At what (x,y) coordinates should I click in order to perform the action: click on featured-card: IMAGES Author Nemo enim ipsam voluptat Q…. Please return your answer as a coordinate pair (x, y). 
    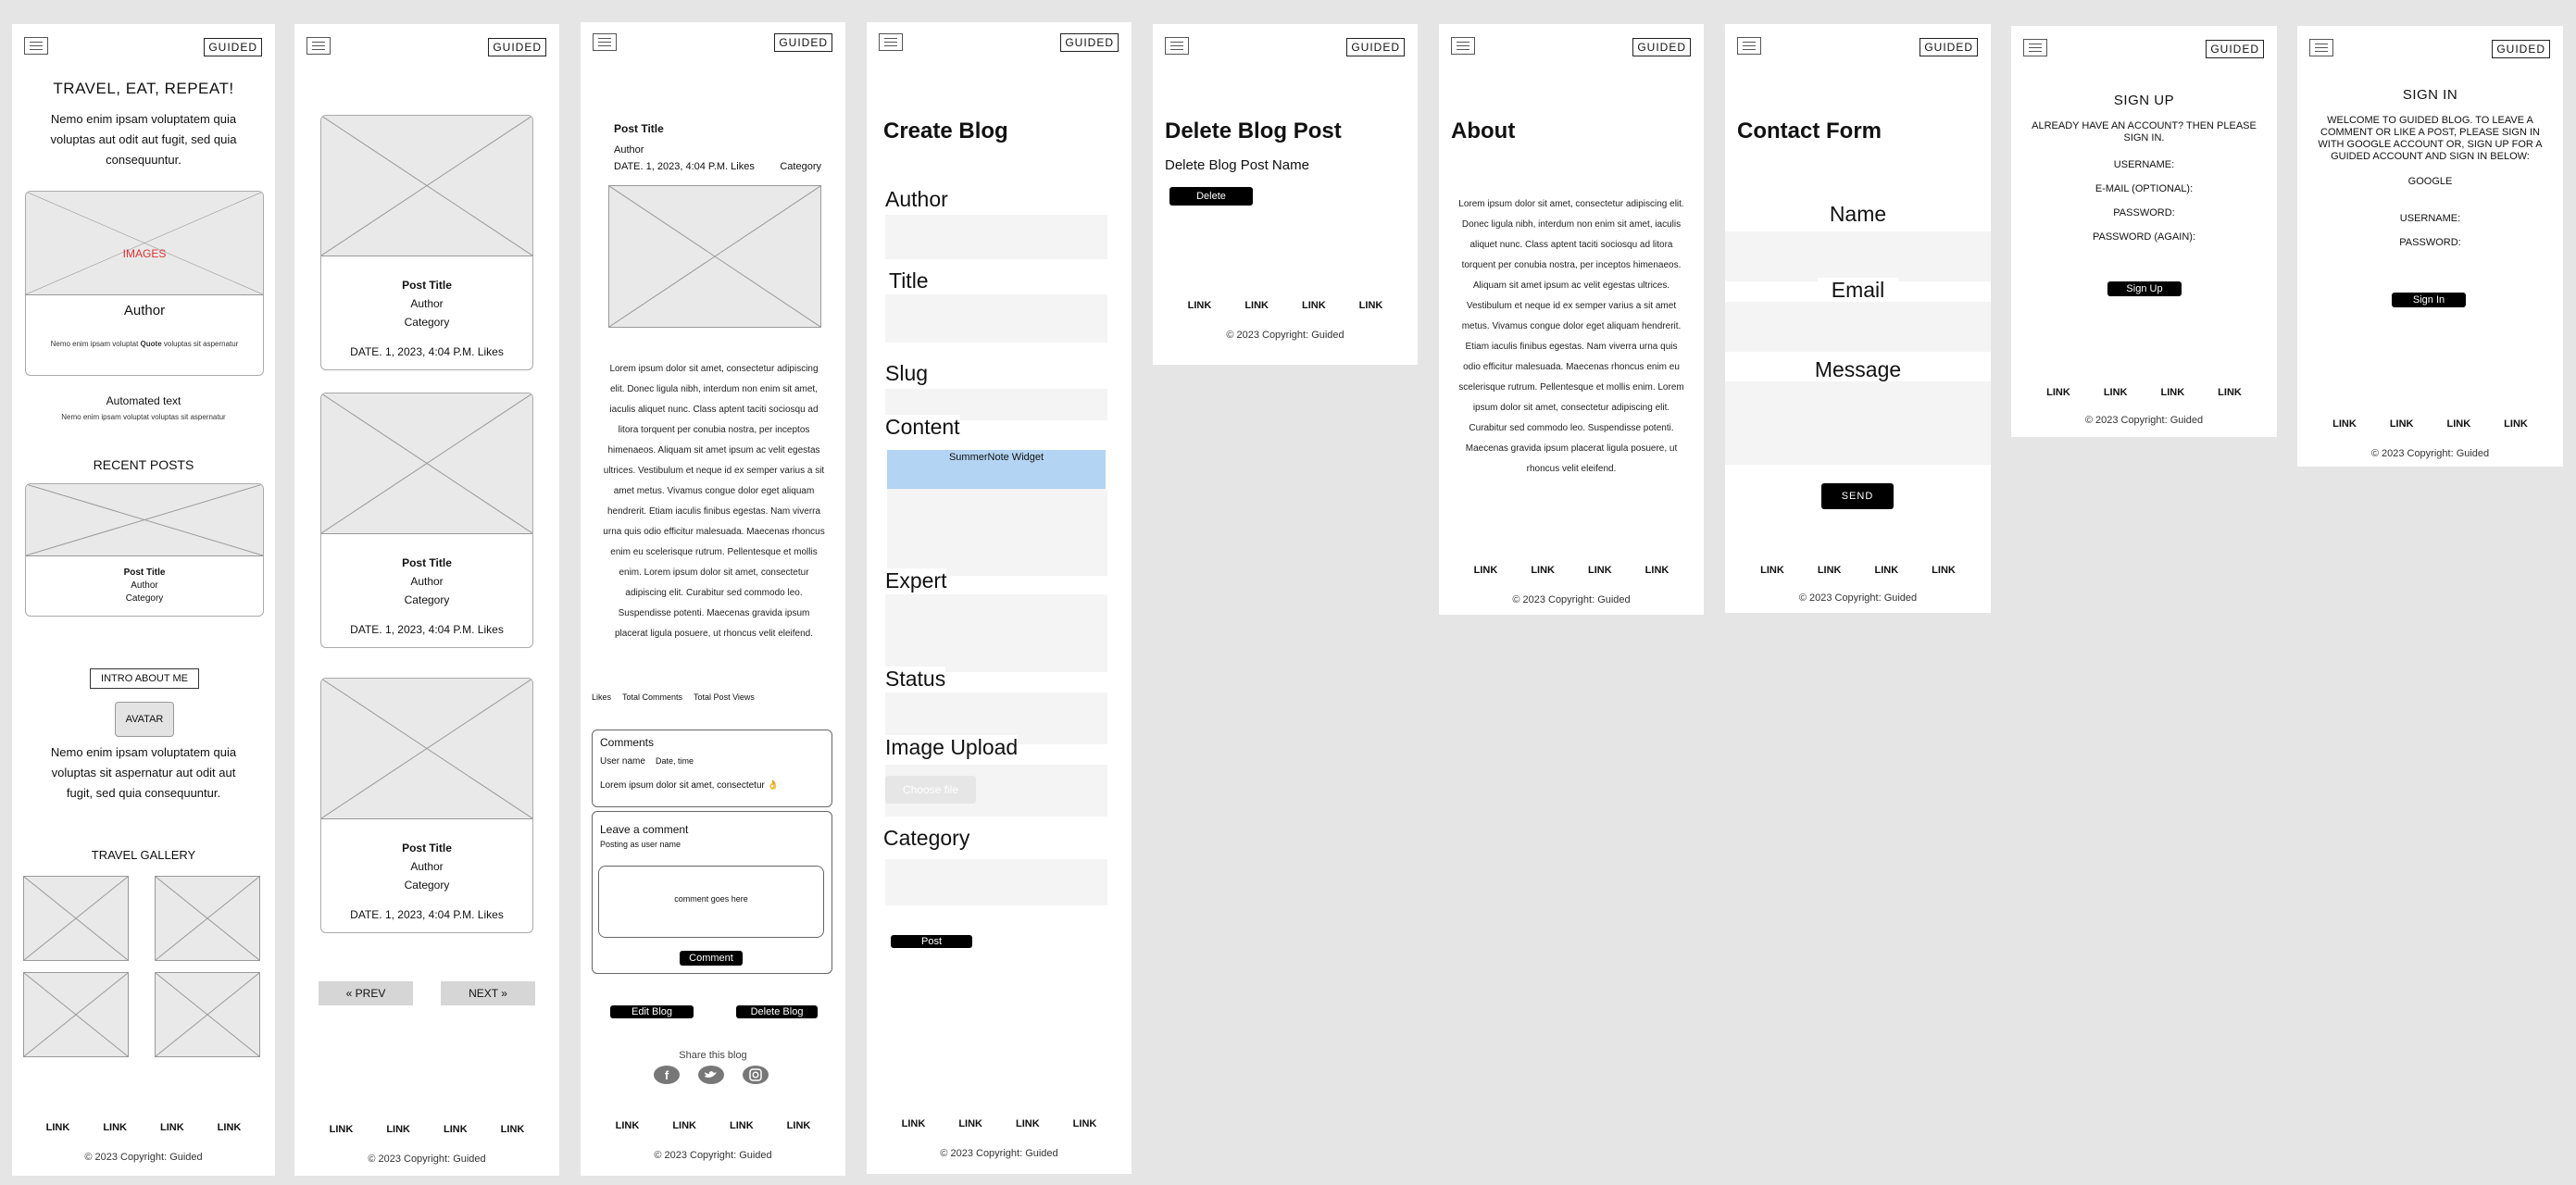
    Looking at the image, I should click on (145, 283).